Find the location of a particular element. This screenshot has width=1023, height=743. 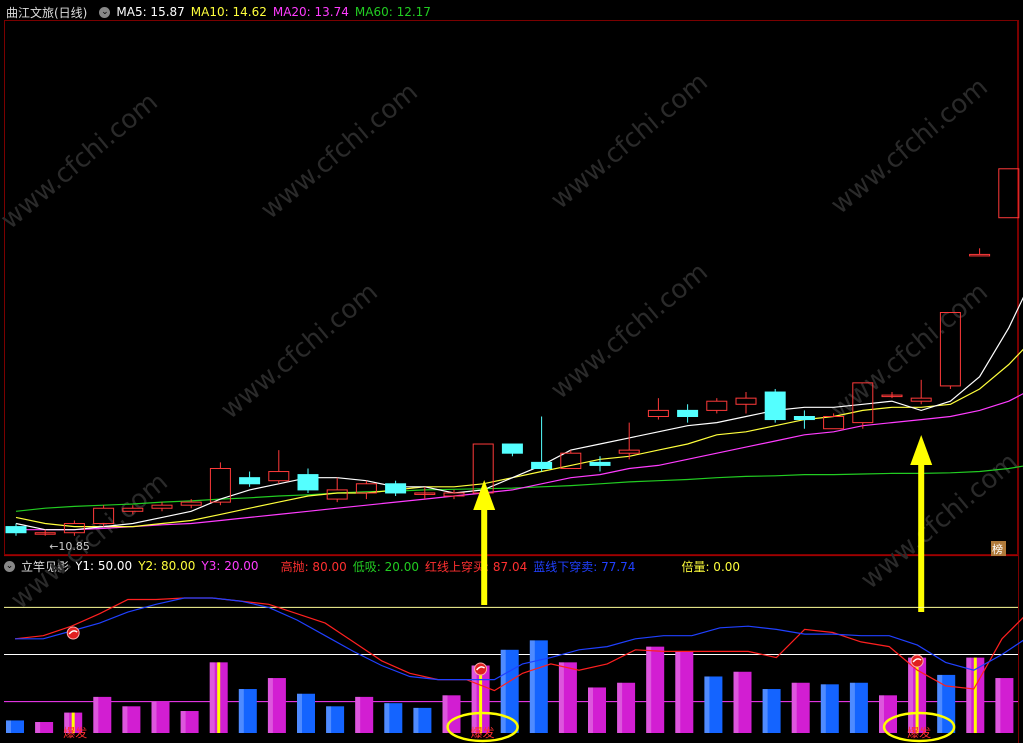

side-tag-label: 榜 is located at coordinates (997, 549).